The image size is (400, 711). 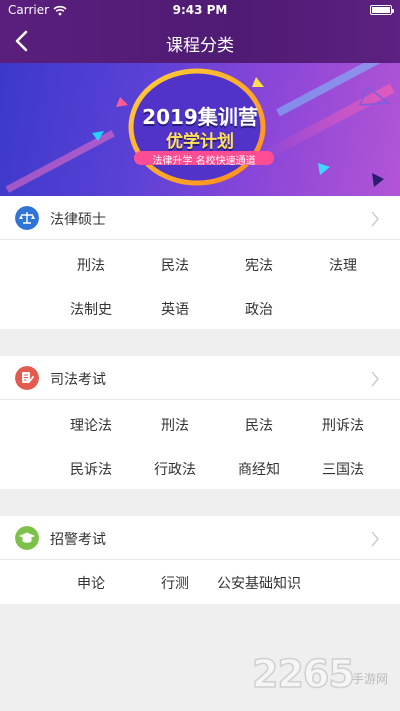 I want to click on watermark-suffix: 手游网, so click(x=370, y=679).